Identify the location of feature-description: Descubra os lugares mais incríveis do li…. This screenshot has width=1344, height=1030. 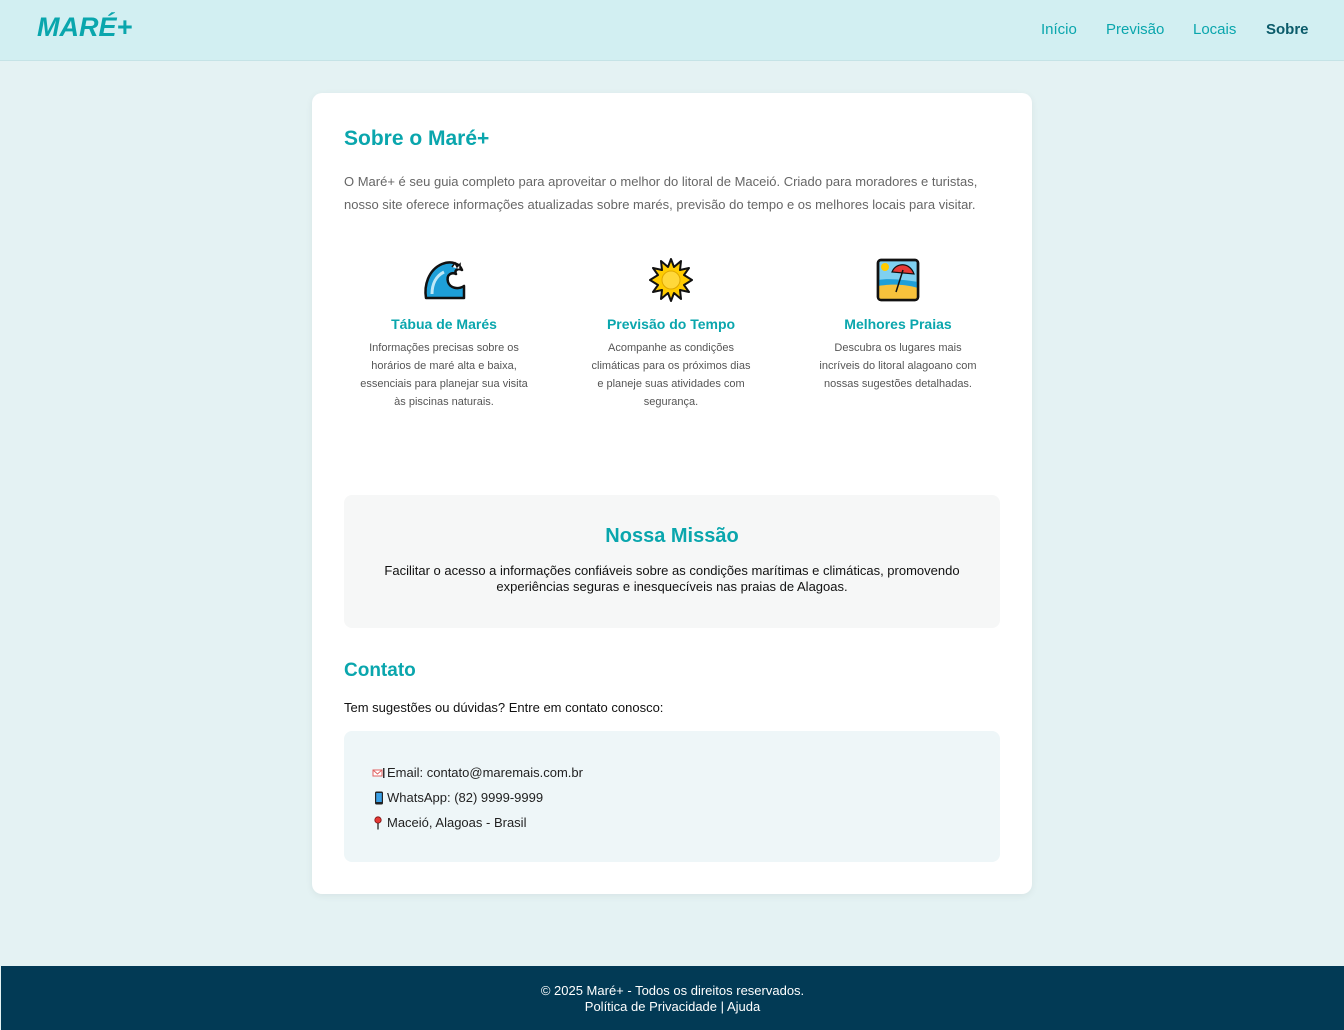
(898, 366).